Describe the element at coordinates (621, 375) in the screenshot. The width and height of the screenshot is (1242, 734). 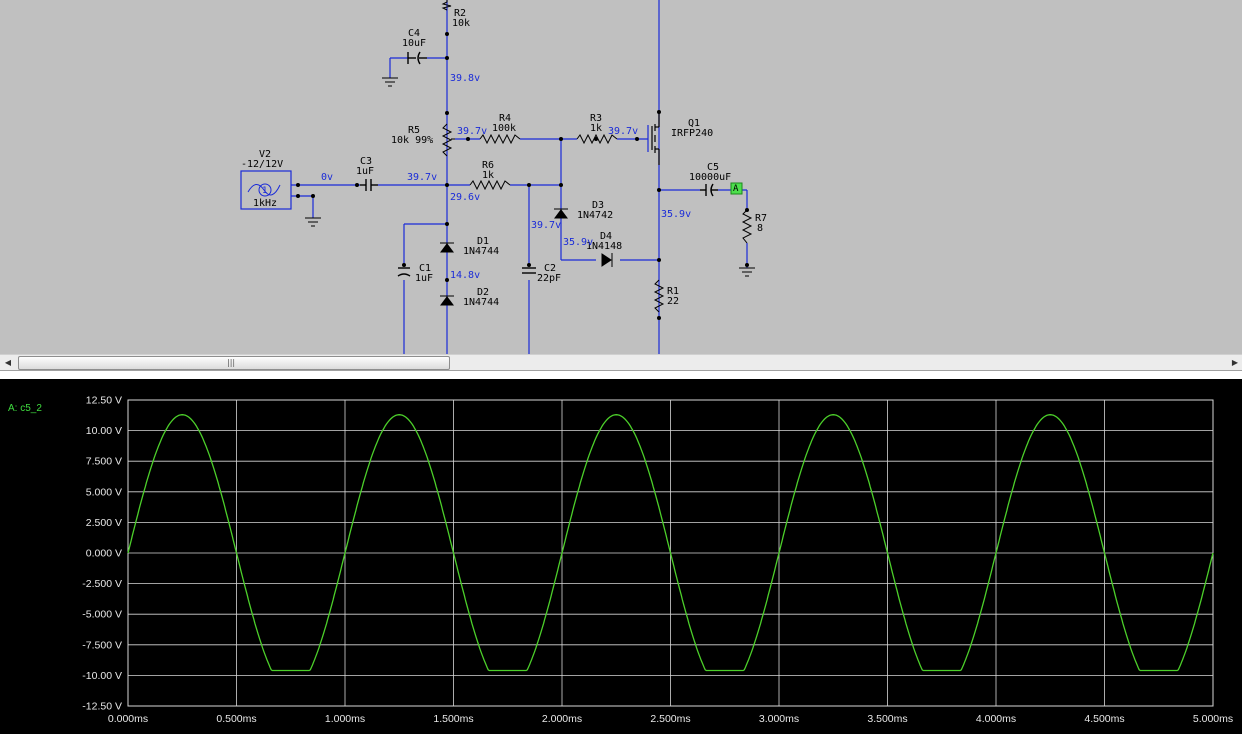
I see `pane-splitter` at that location.